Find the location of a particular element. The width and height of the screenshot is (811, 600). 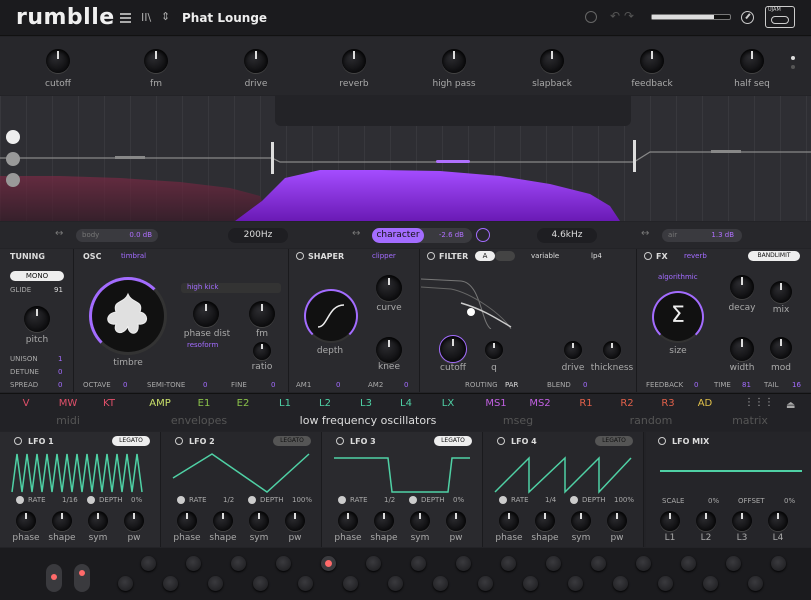

filter-slot-b is located at coordinates (505, 256).